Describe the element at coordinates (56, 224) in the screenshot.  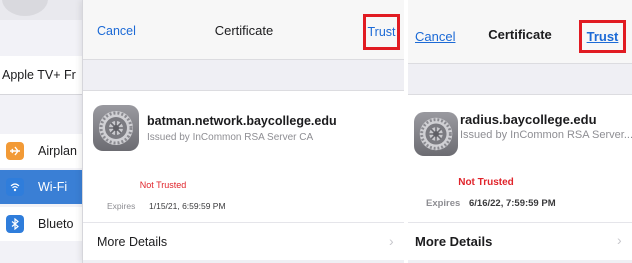
I see `sidebar-item-label: Blueto` at that location.